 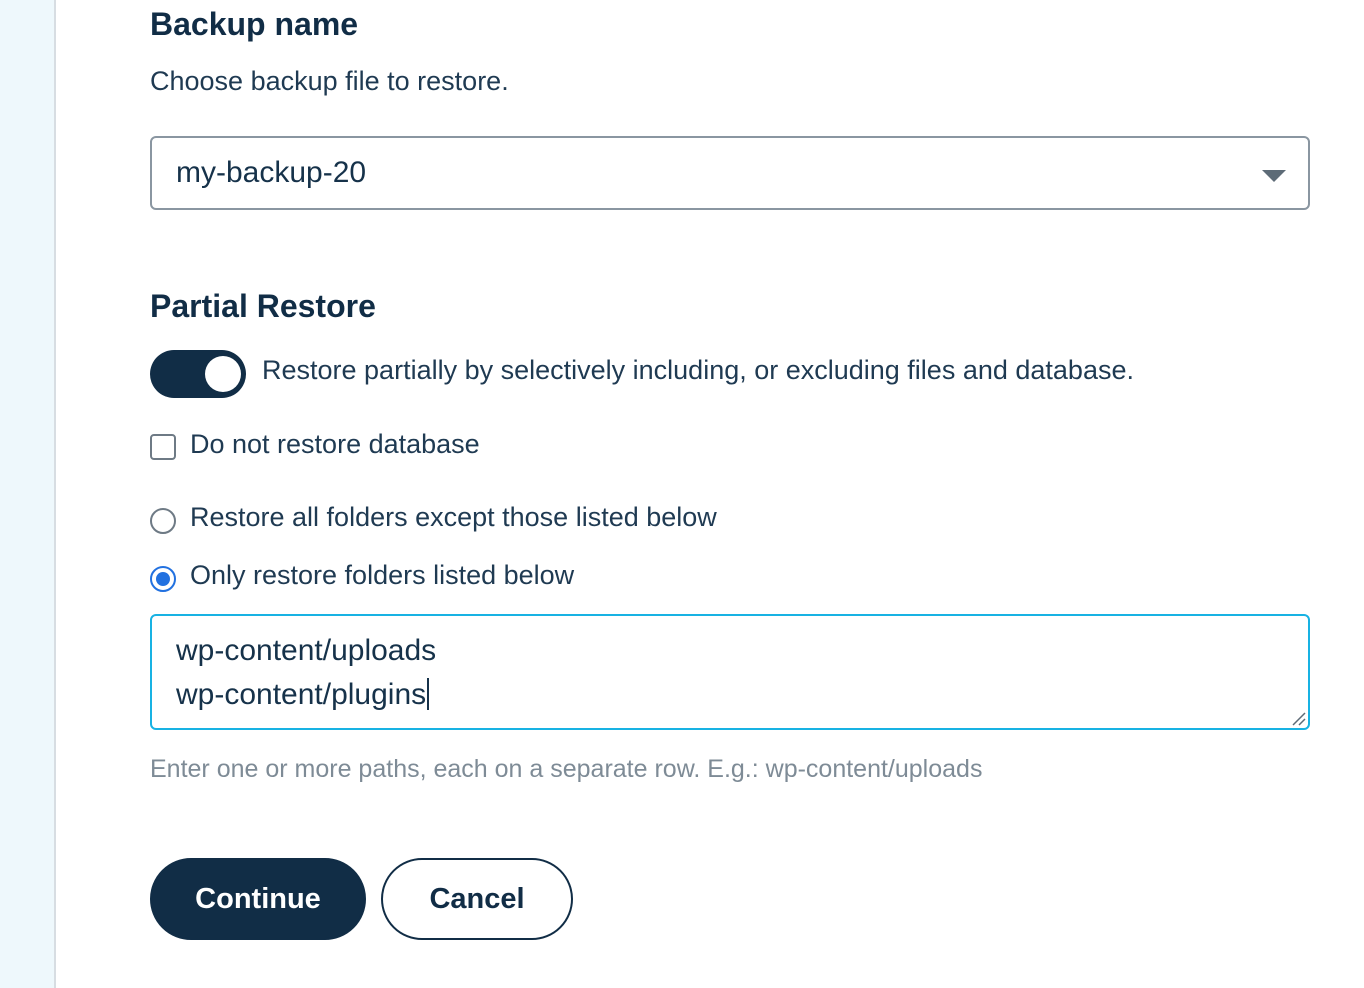 I want to click on backup-name-description: Choose backup file to restore., so click(x=329, y=81).